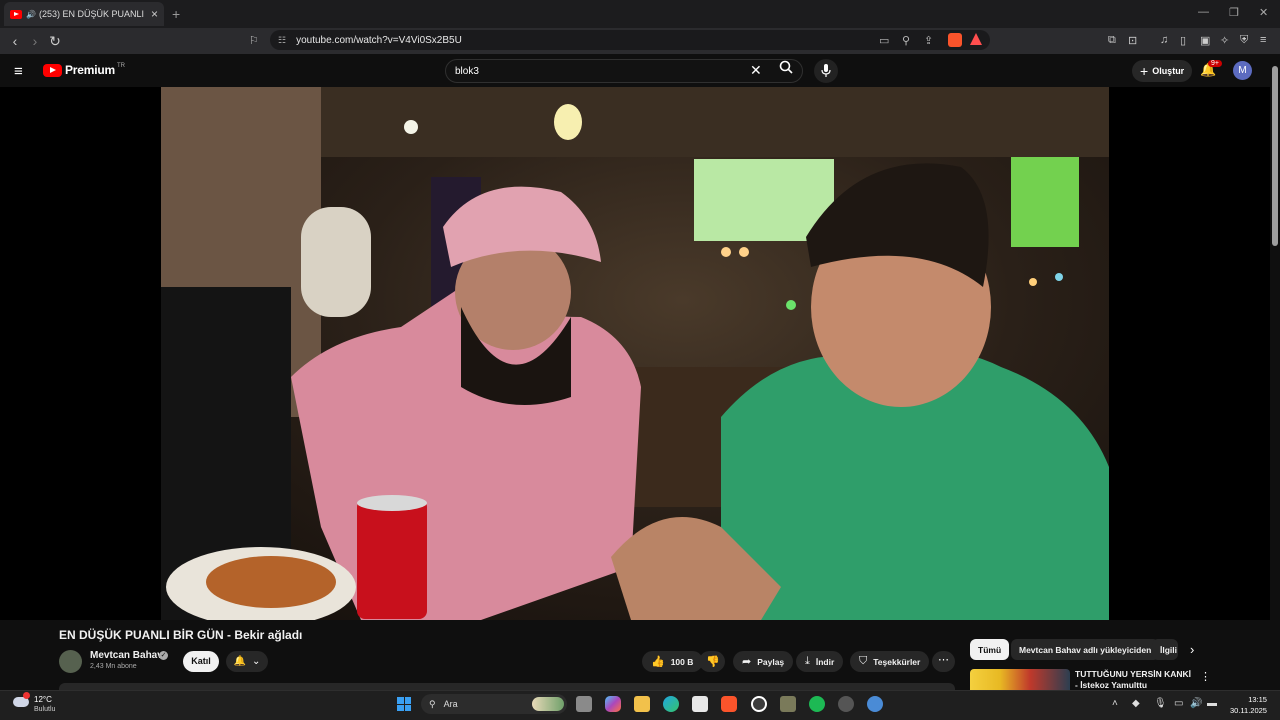  I want to click on weather-temperature: 12°C, so click(43, 699).